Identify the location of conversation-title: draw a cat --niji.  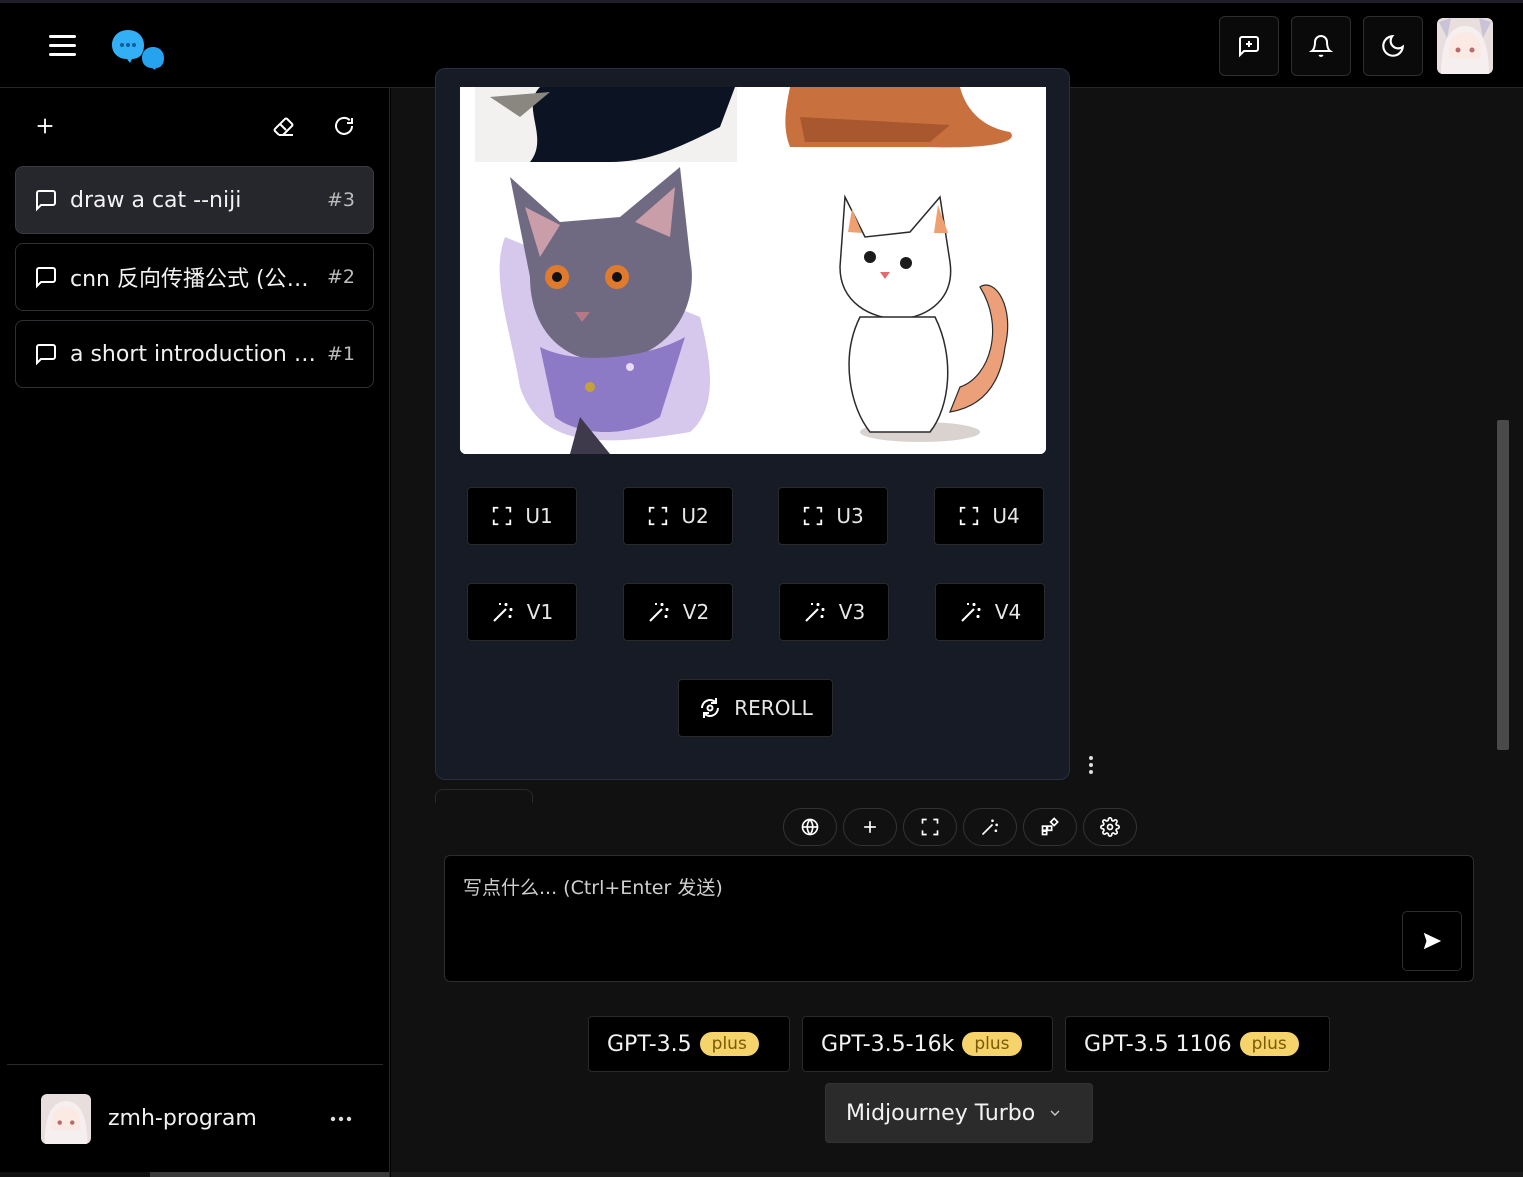
(156, 200).